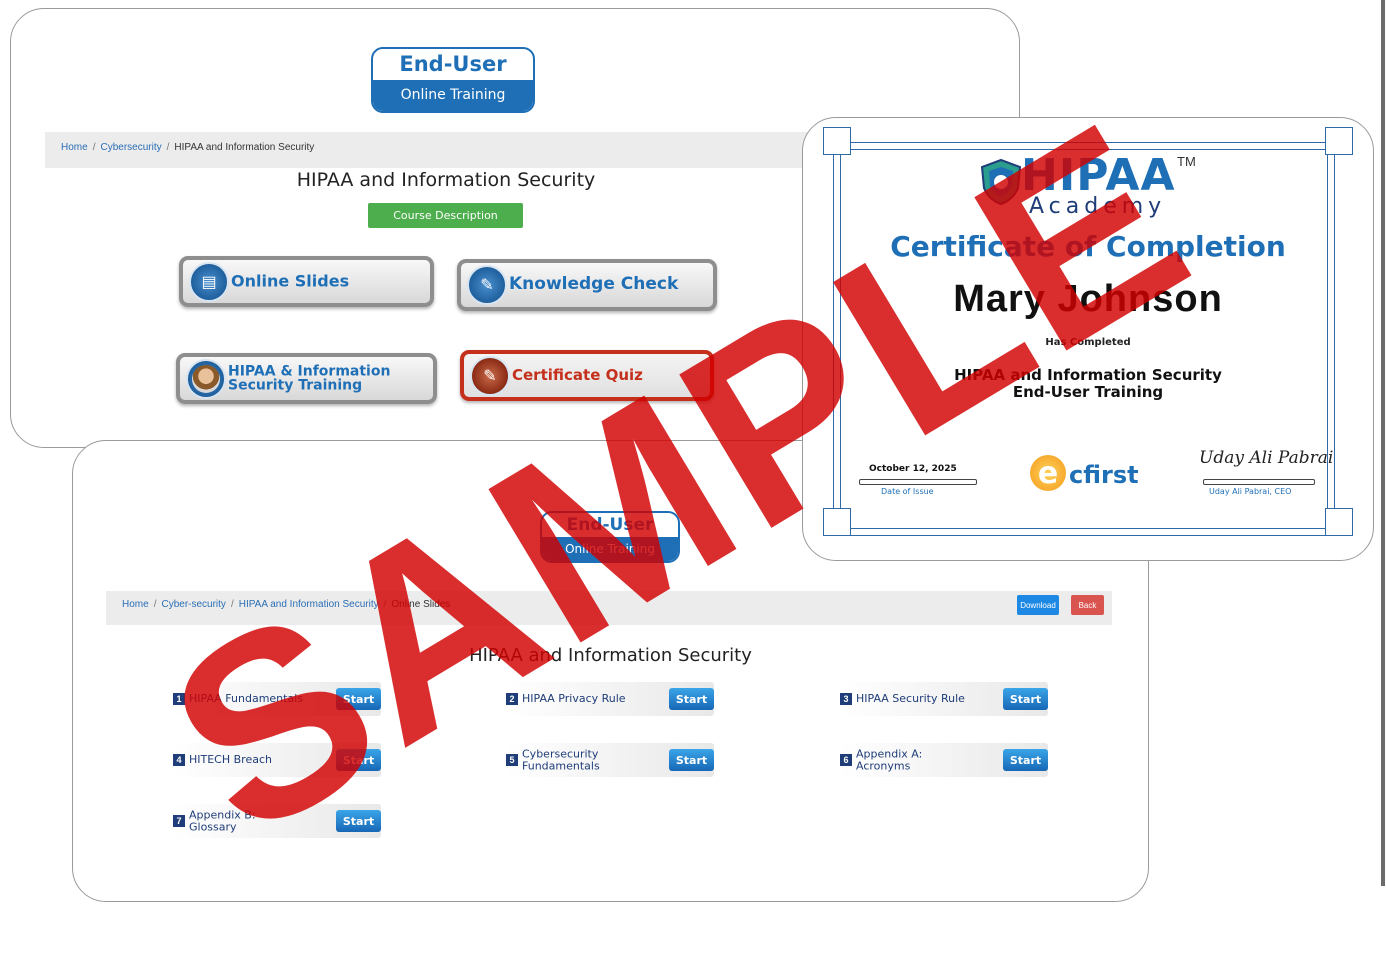  Describe the element at coordinates (913, 469) in the screenshot. I see `issue-date: October 12, 2025` at that location.